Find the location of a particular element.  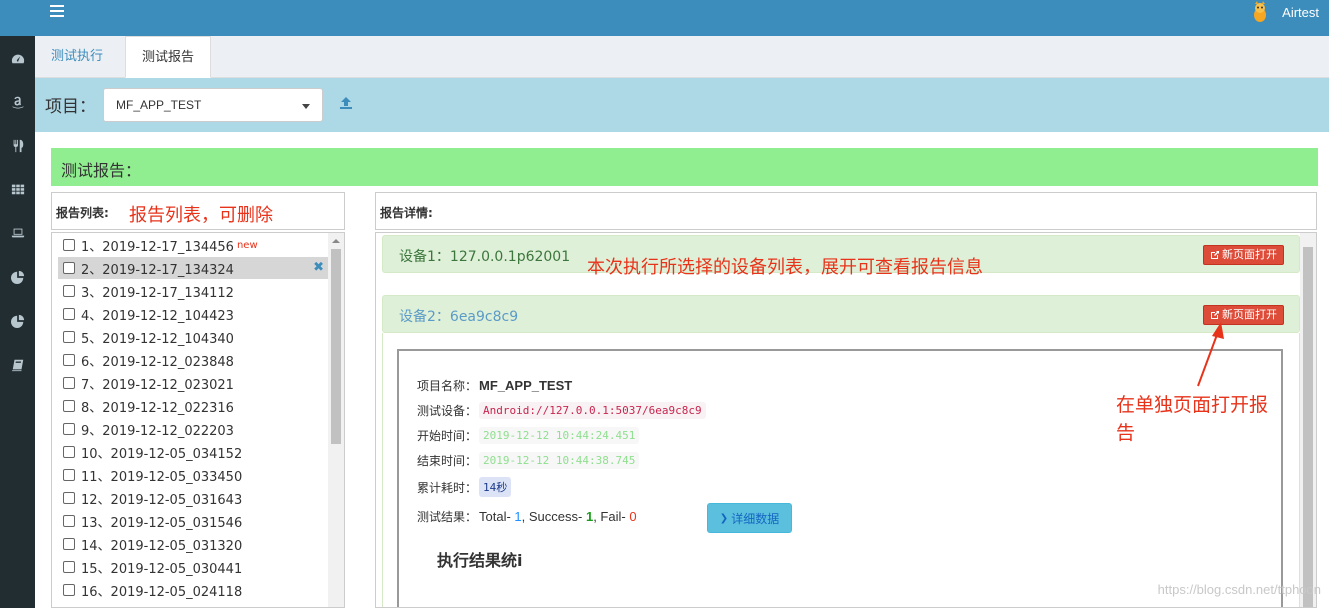

bars-icon is located at coordinates (57, 11).